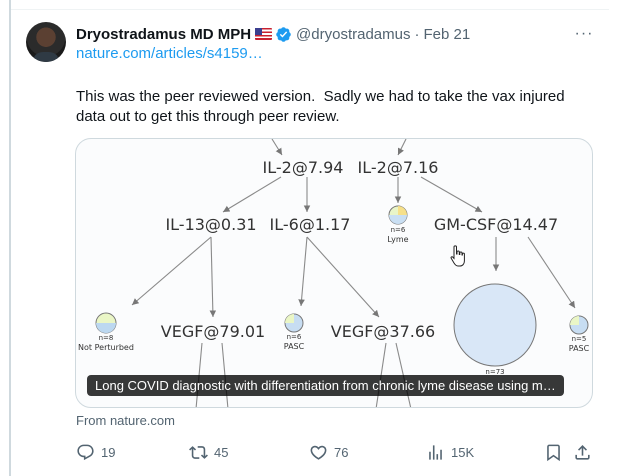  What do you see at coordinates (108, 452) in the screenshot?
I see `reply-count: 19` at bounding box center [108, 452].